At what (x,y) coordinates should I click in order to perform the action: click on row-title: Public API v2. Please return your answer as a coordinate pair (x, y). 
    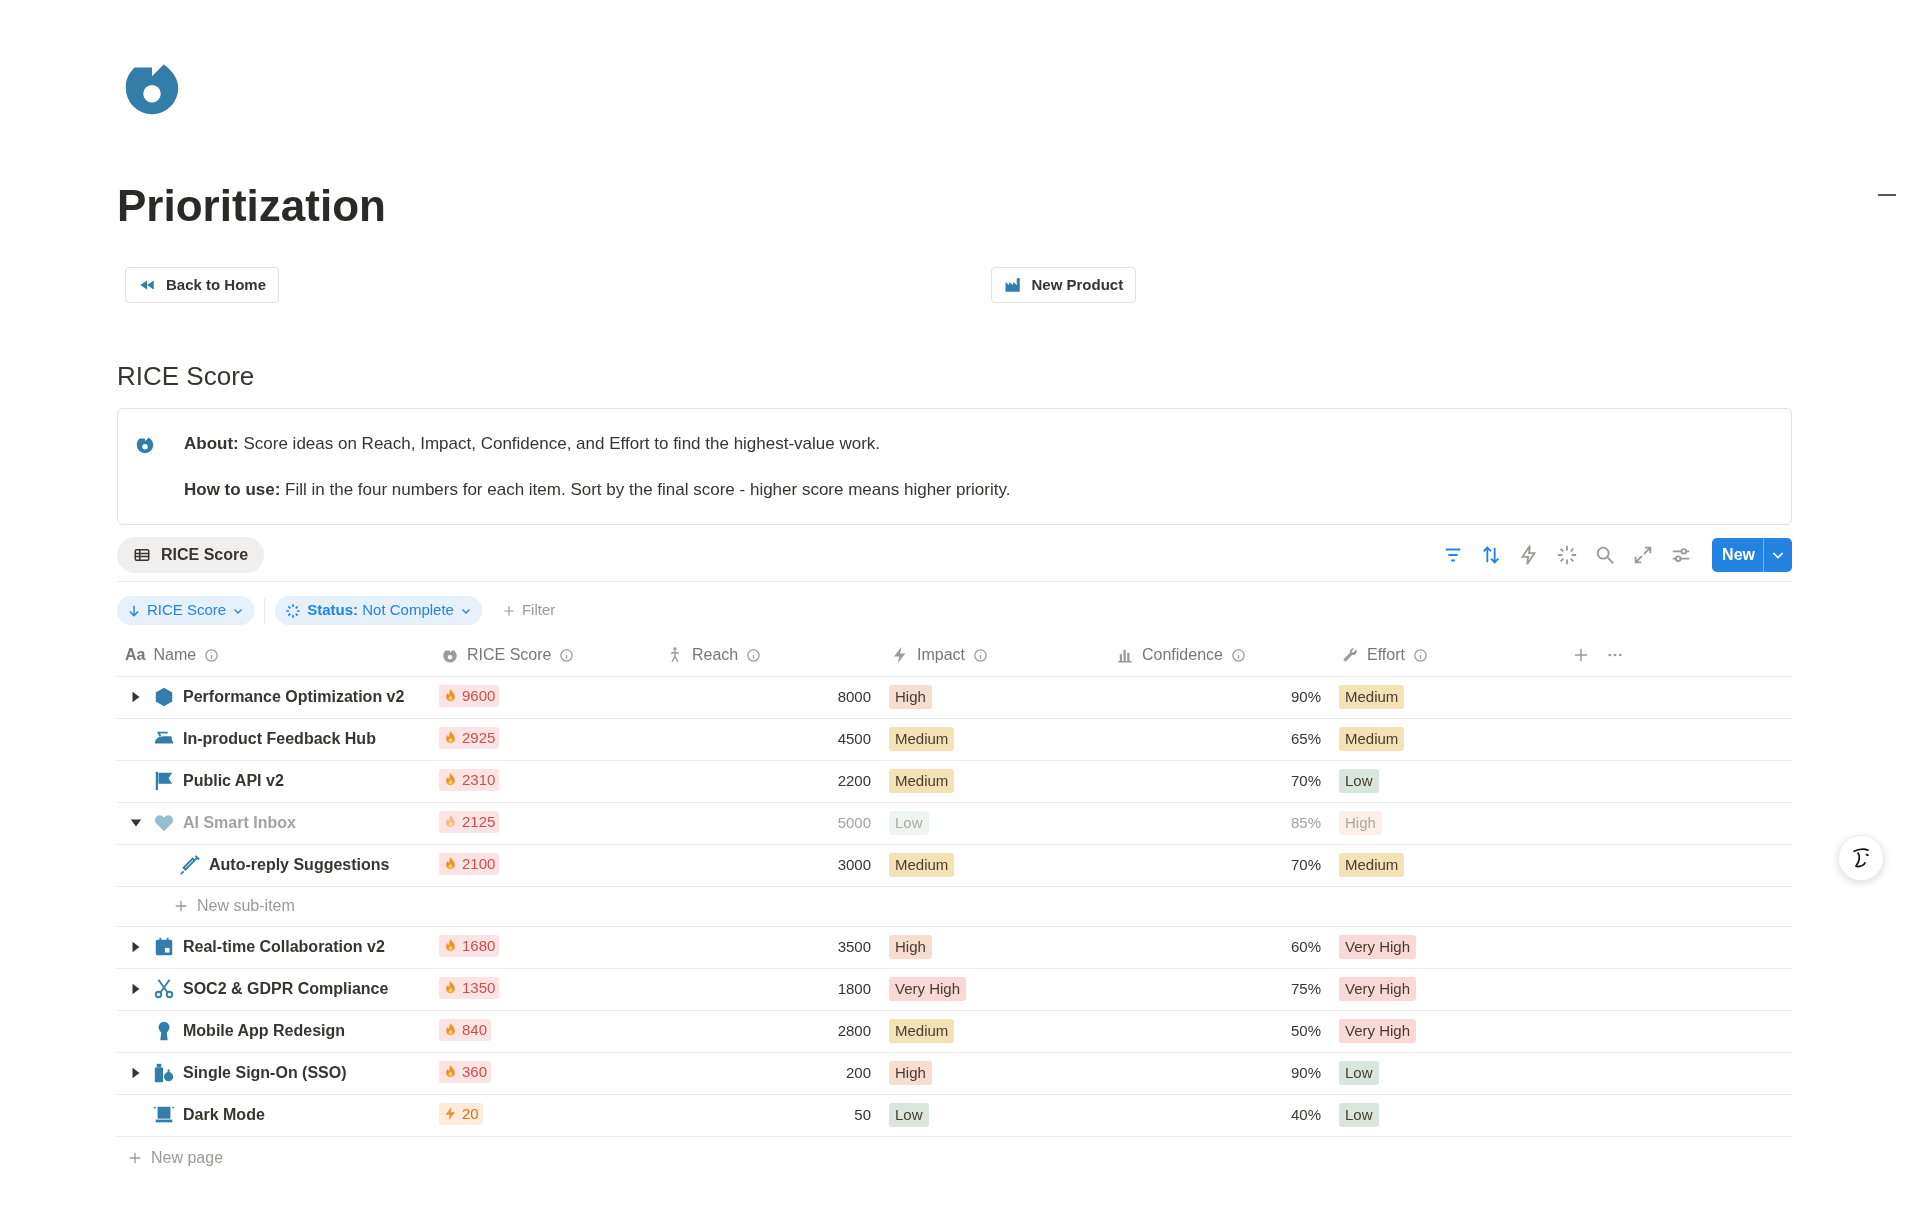
    Looking at the image, I should click on (233, 781).